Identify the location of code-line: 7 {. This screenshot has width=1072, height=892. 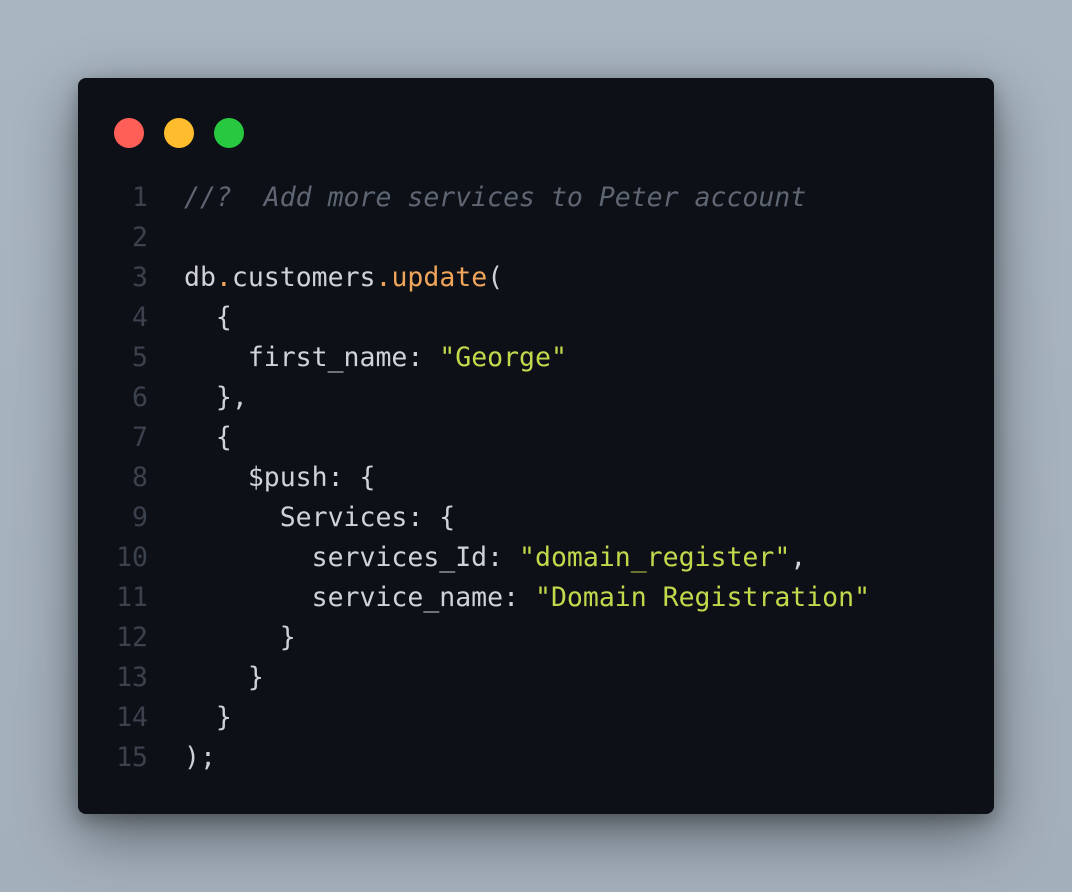
(536, 438).